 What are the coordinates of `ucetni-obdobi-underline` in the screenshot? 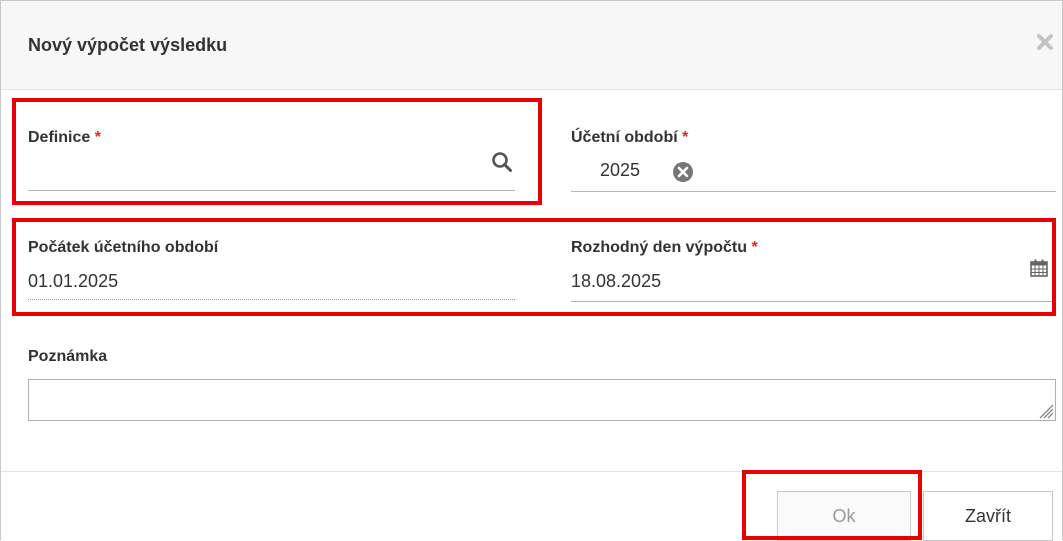 It's located at (813, 191).